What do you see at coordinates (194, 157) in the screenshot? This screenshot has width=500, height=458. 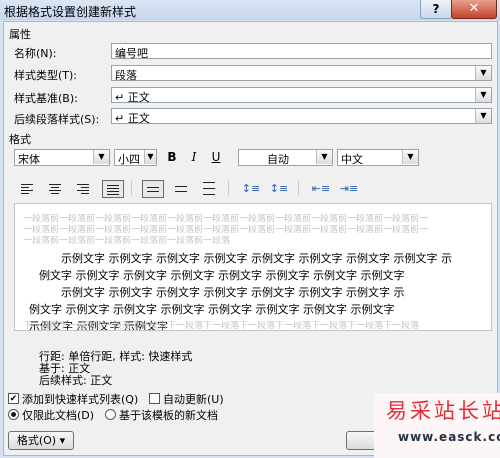 I see `italic-button: I` at bounding box center [194, 157].